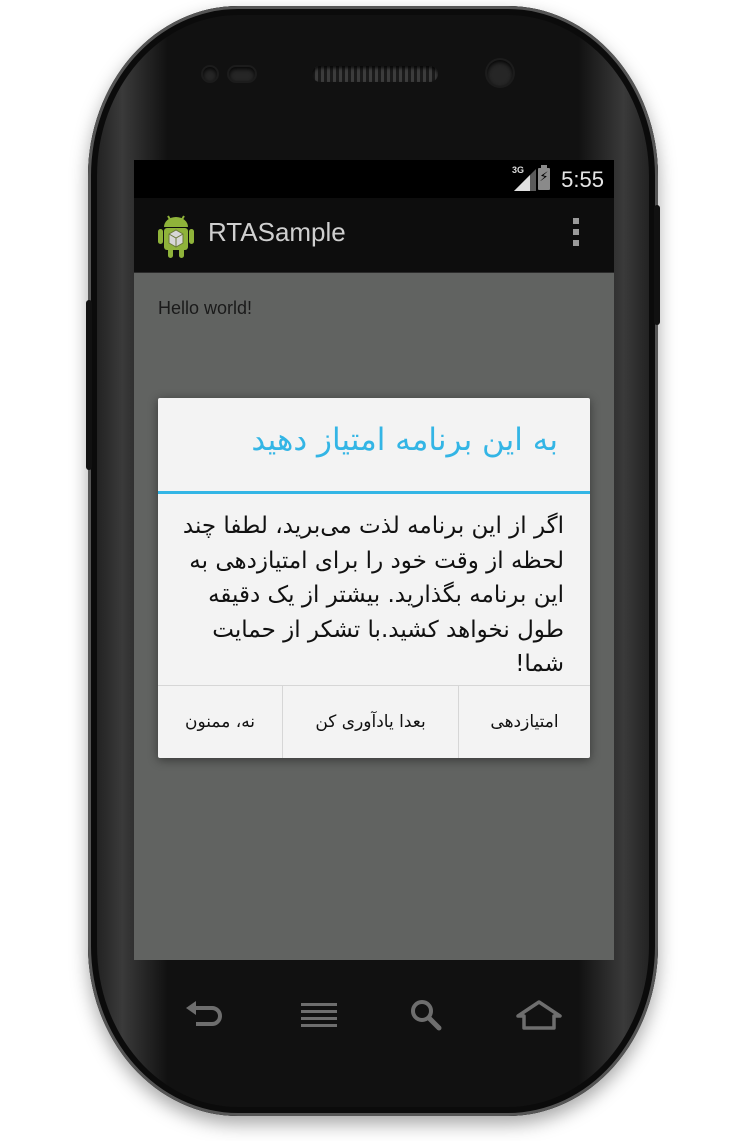 The width and height of the screenshot is (749, 1141). Describe the element at coordinates (544, 177) in the screenshot. I see `battery-charging-icon` at that location.